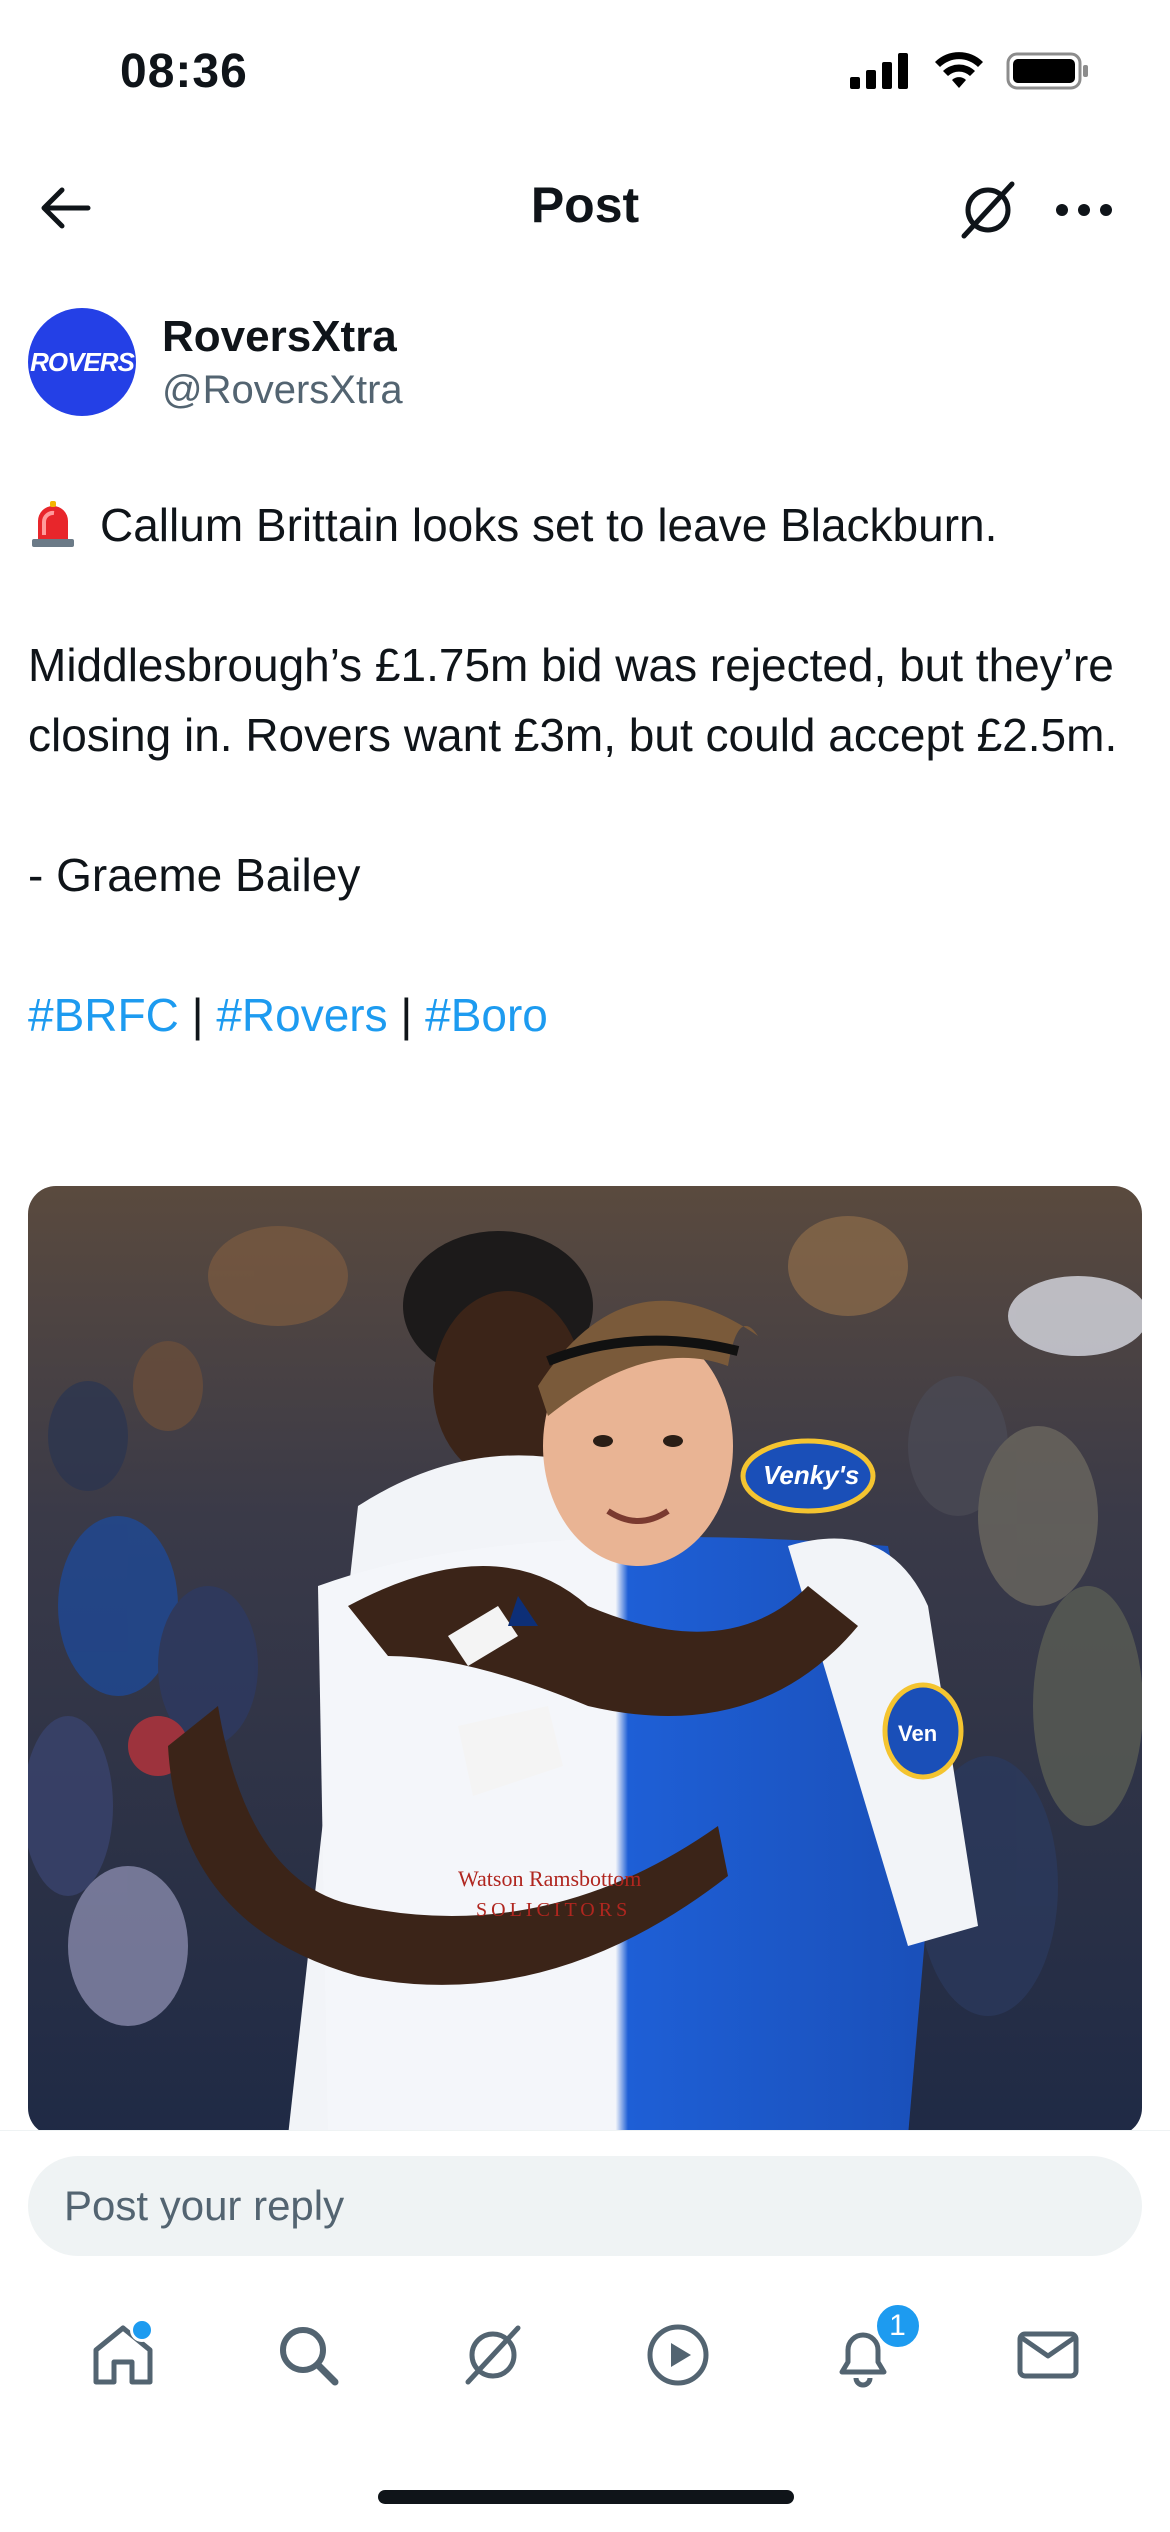 The height and width of the screenshot is (2532, 1170). What do you see at coordinates (553, 1910) in the screenshot?
I see `svg-text: SOLICITORS` at bounding box center [553, 1910].